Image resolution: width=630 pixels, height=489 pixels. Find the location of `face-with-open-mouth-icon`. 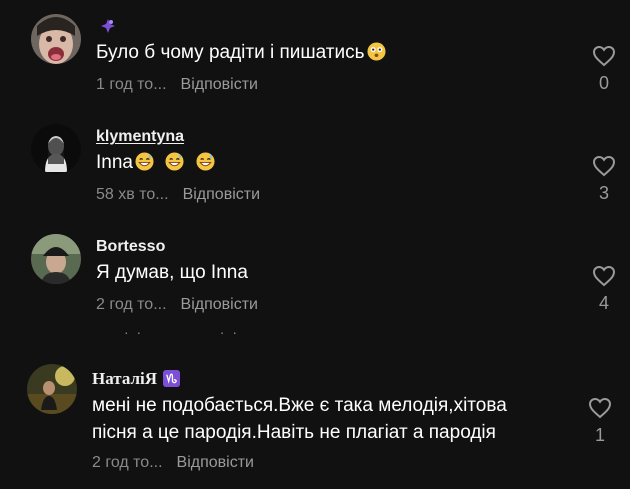

face-with-open-mouth-icon is located at coordinates (376, 51).